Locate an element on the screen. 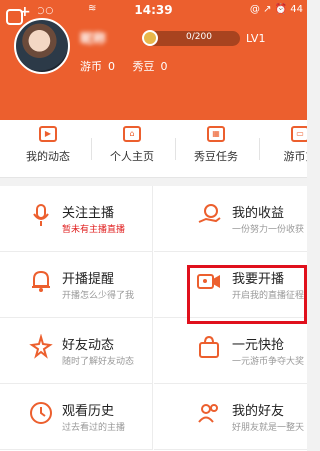 This screenshot has height=451, width=320. grid-item-friend-feed: 好友动态 随时了解好友动态 is located at coordinates (76, 351).